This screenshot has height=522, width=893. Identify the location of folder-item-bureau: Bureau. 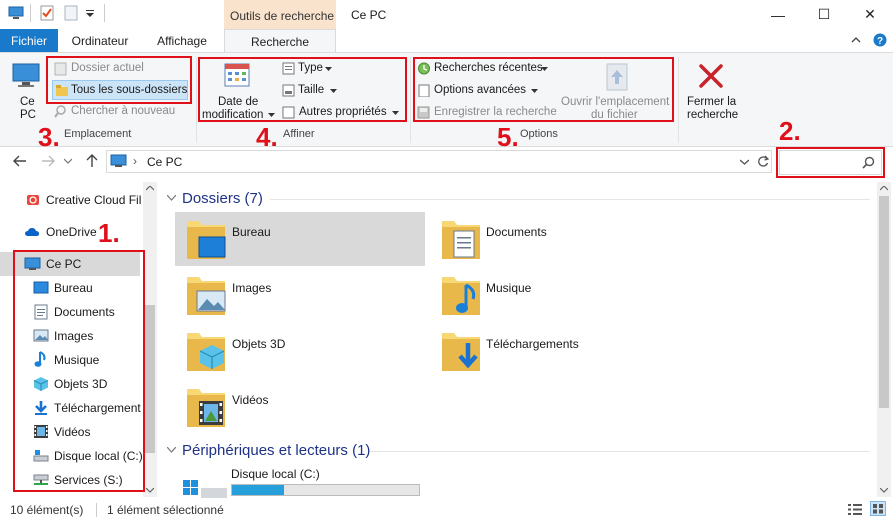
(300, 239).